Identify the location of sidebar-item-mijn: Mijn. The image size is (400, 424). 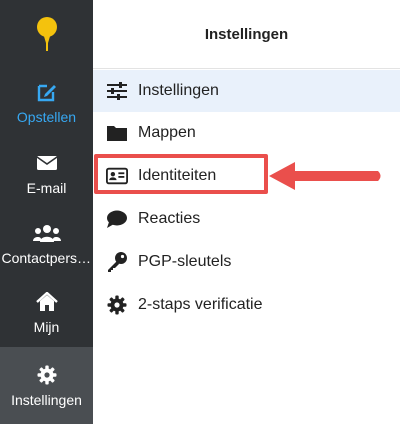
(46, 312).